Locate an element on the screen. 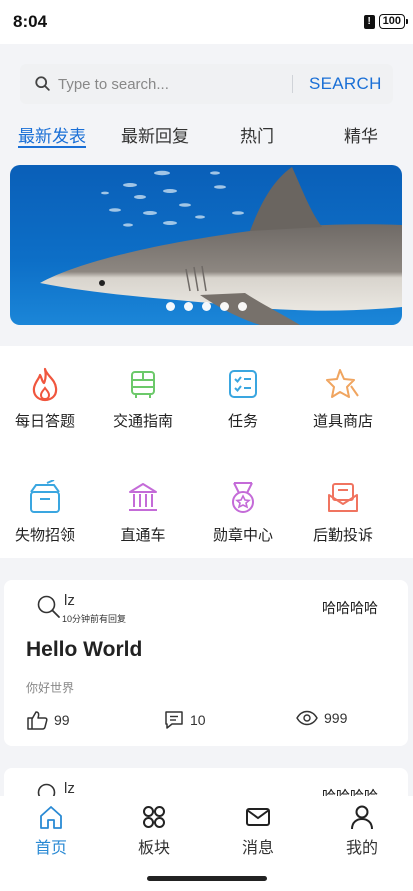  grid-item-tasks: 任务 is located at coordinates (243, 398).